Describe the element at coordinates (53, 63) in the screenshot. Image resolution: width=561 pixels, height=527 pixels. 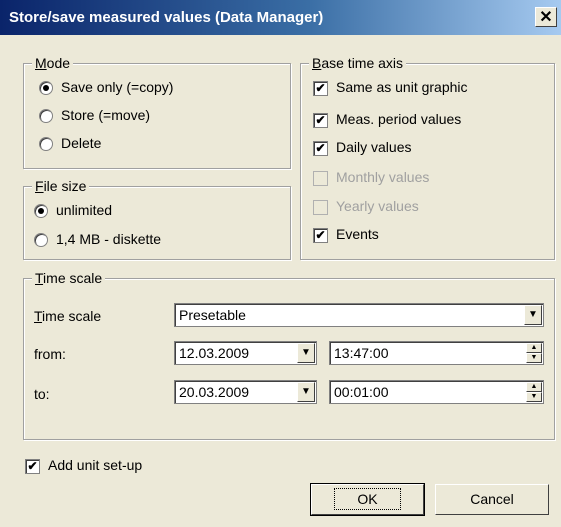
I see `mode-legend: Mode` at that location.